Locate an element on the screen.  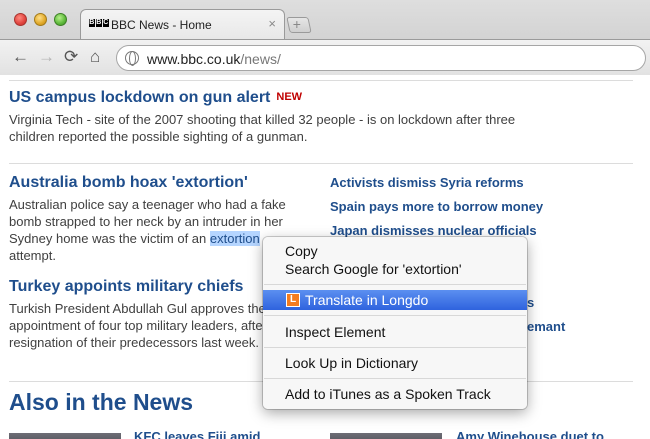
side-news-link: emant is located at coordinates (546, 326).